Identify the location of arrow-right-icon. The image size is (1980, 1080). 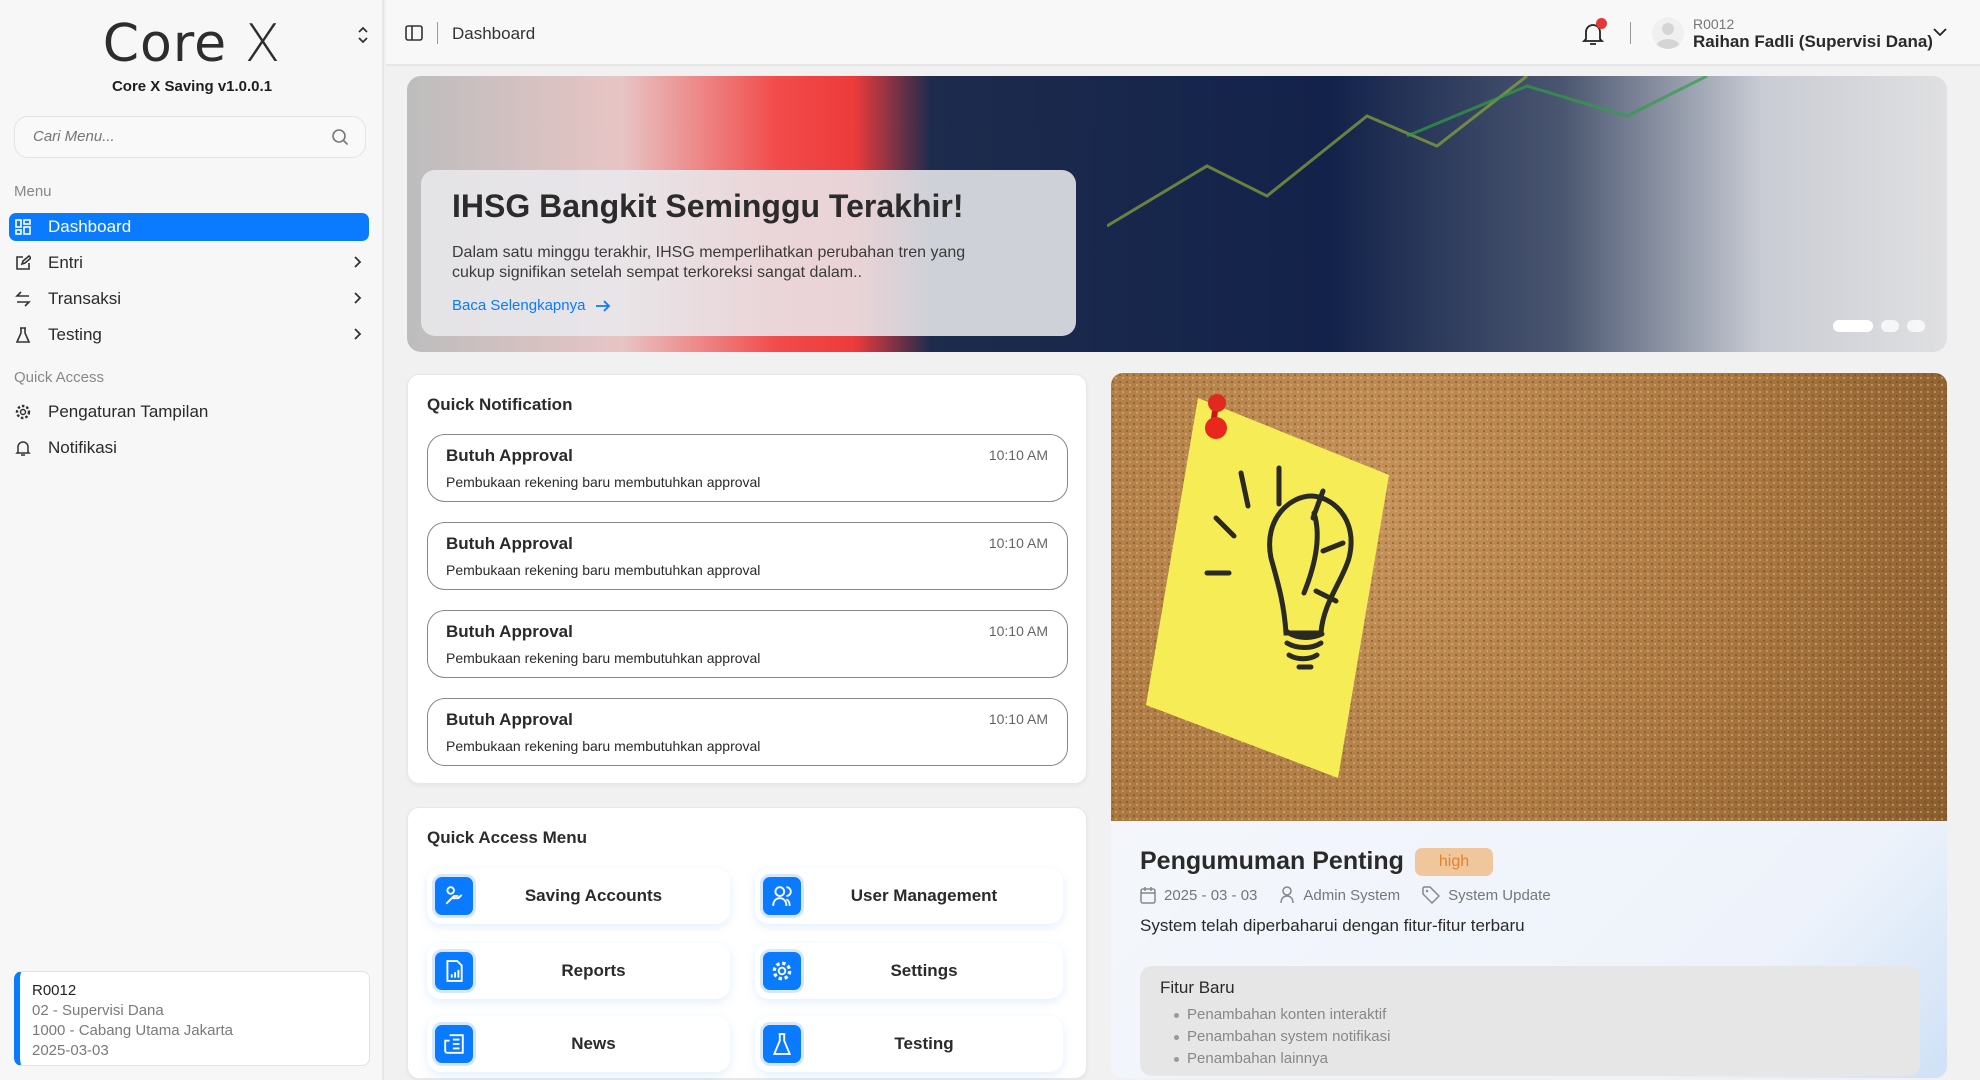
(603, 305).